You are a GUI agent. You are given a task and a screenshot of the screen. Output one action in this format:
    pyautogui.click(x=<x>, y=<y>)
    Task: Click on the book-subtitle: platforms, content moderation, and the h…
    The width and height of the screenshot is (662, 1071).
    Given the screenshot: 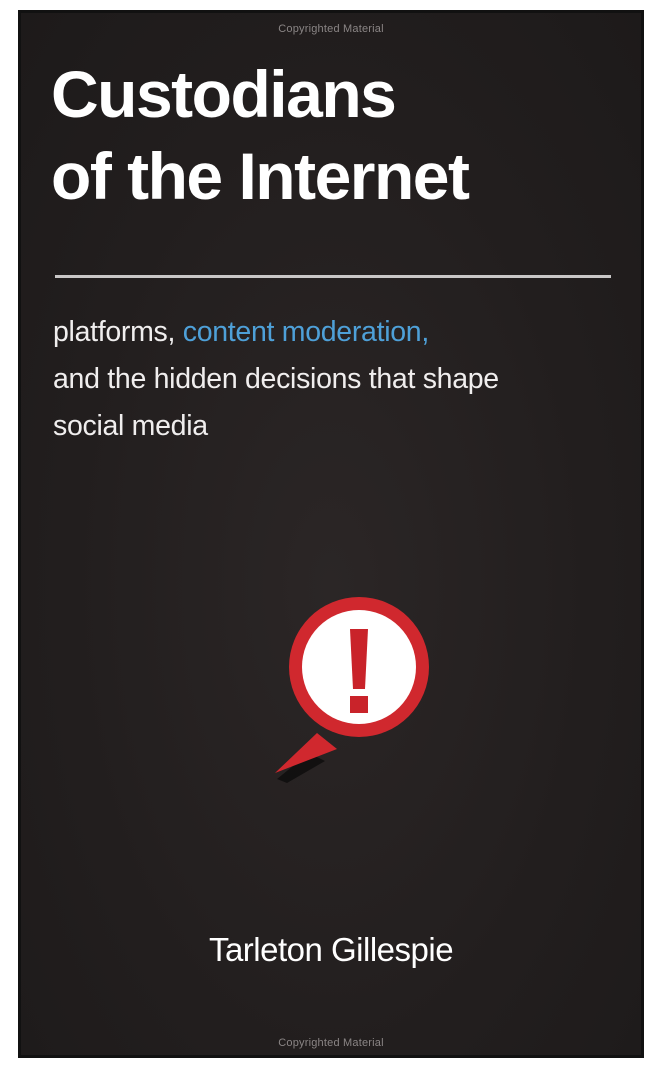 What is the action you would take?
    pyautogui.click(x=276, y=379)
    